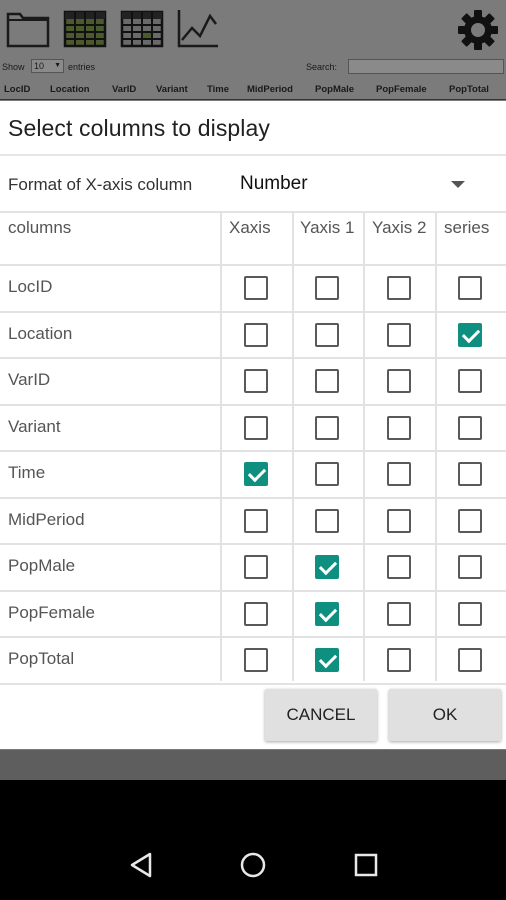 This screenshot has height=900, width=506. I want to click on row-label-locid: LocID, so click(30, 286).